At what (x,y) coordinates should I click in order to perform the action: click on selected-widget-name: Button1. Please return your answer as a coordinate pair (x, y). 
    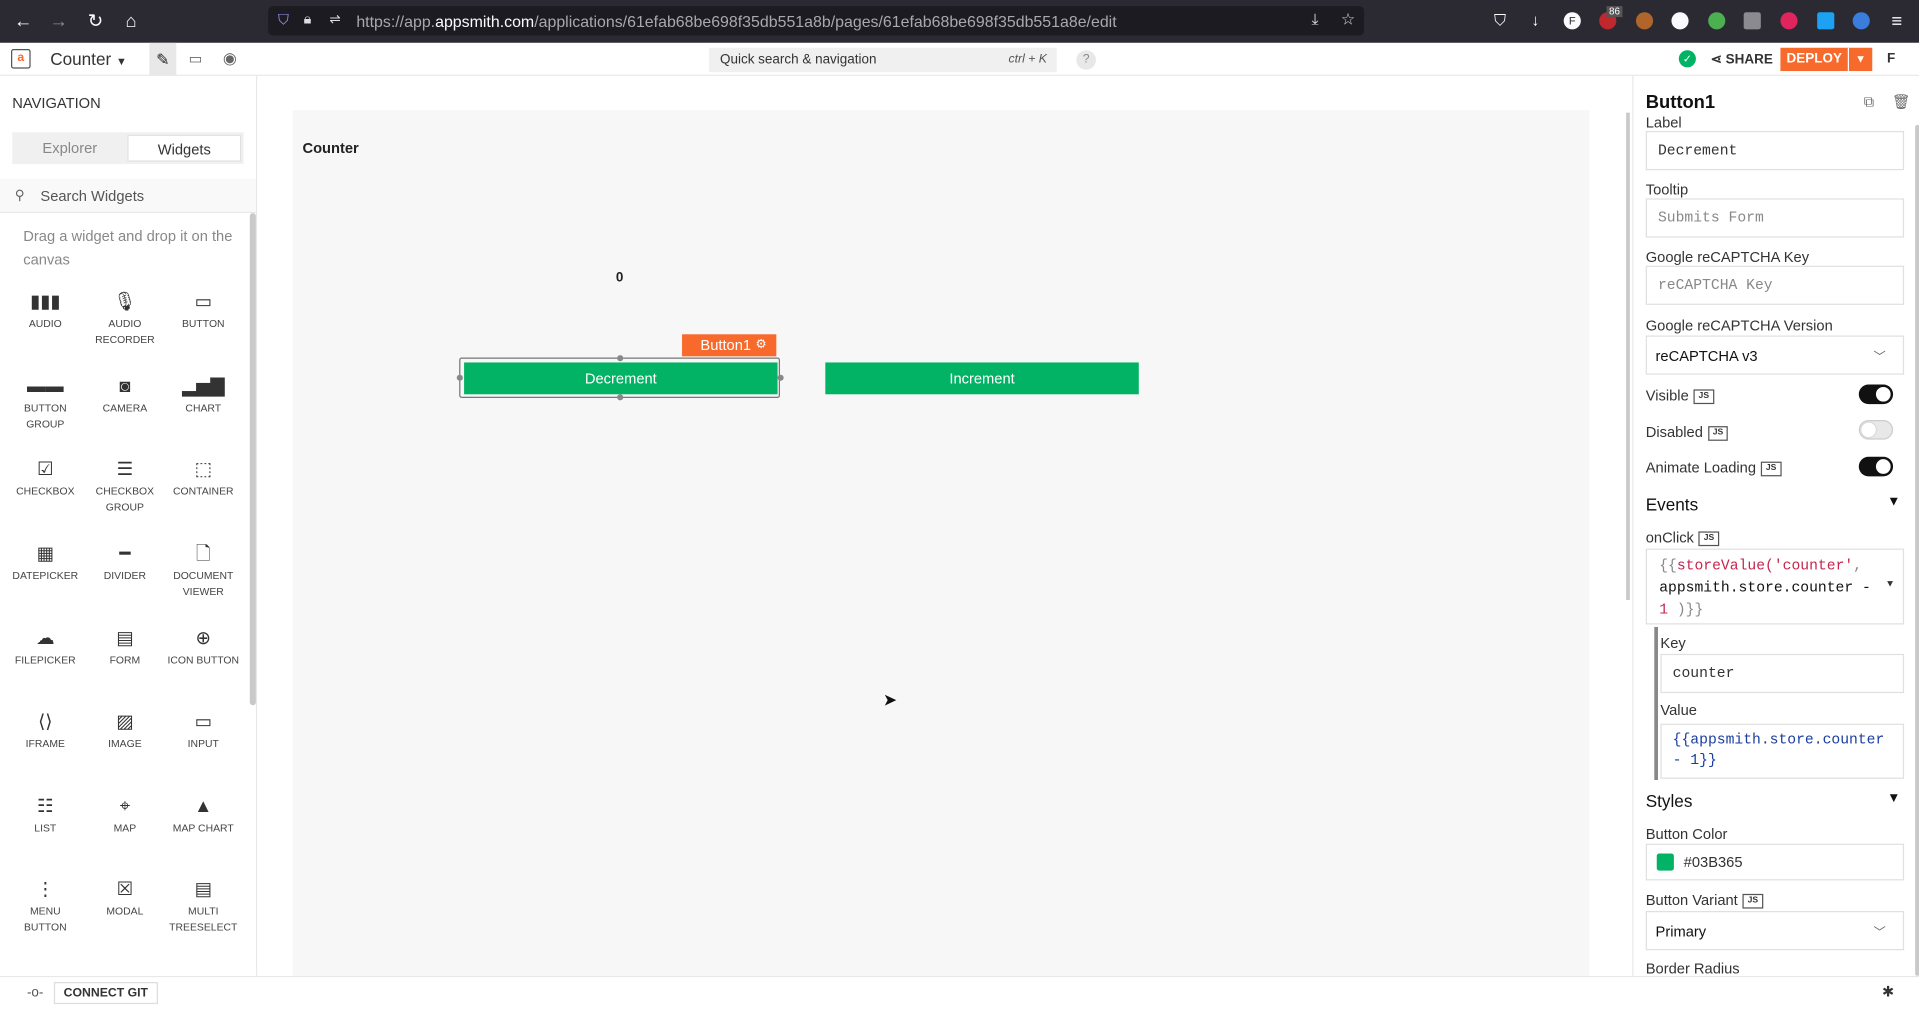
    Looking at the image, I should click on (726, 345).